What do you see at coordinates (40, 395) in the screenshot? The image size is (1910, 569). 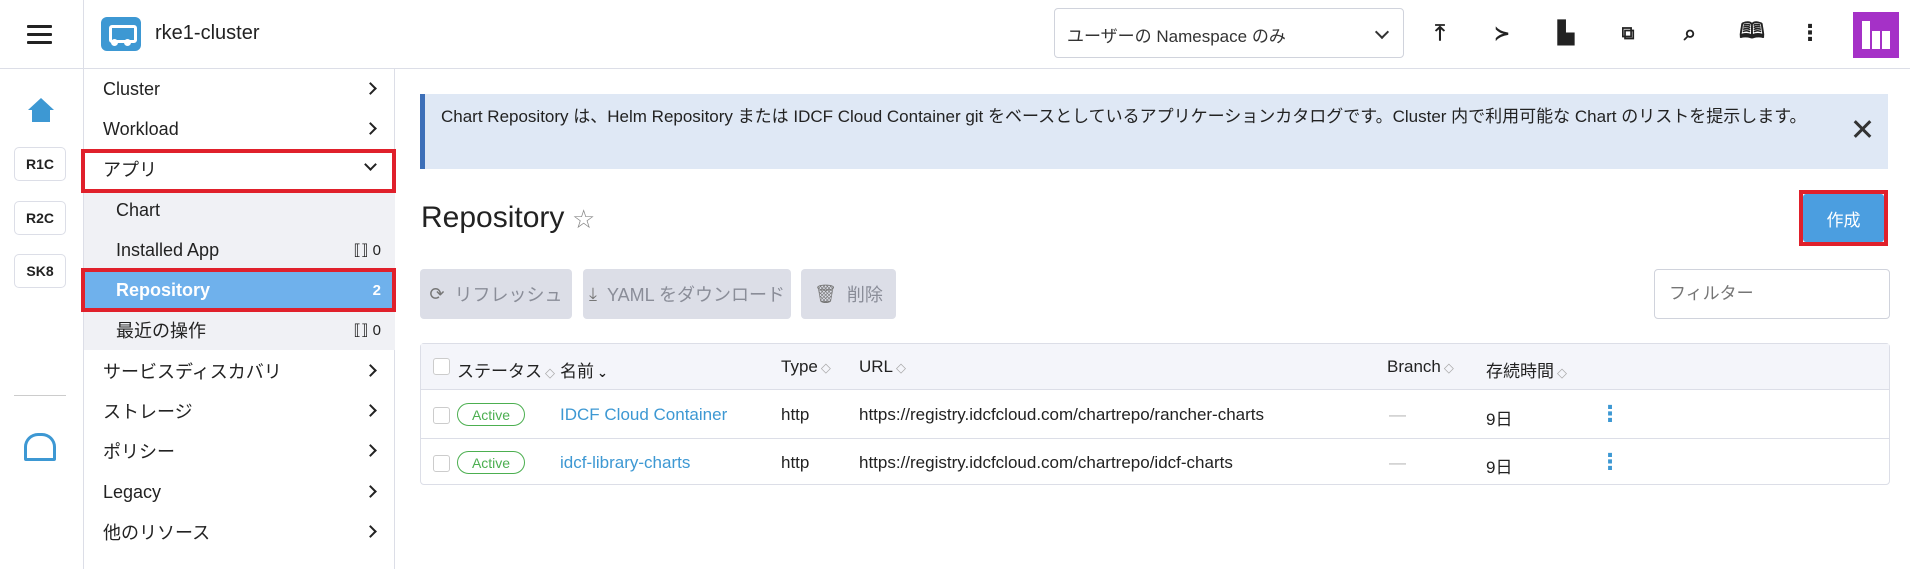 I see `rail-divider` at bounding box center [40, 395].